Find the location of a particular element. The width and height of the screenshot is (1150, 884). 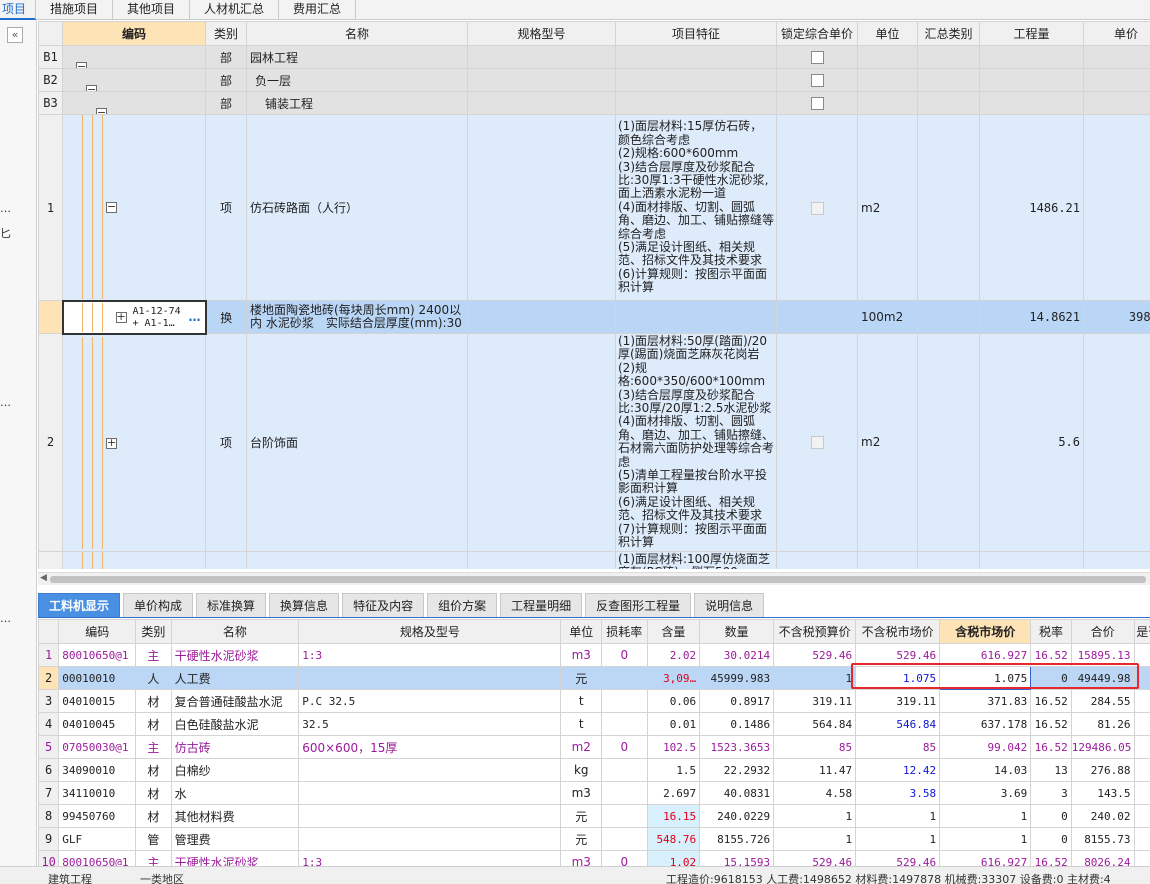

name-cell: 负一层 is located at coordinates (357, 80).